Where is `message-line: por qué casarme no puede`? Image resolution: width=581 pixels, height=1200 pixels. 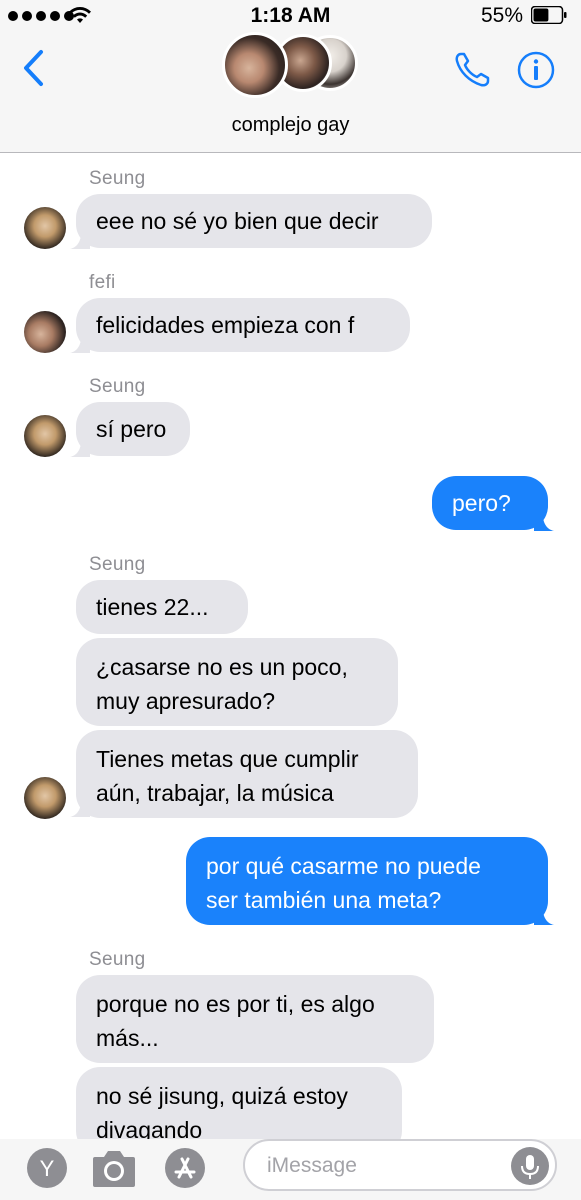
message-line: por qué casarme no puede is located at coordinates (343, 866).